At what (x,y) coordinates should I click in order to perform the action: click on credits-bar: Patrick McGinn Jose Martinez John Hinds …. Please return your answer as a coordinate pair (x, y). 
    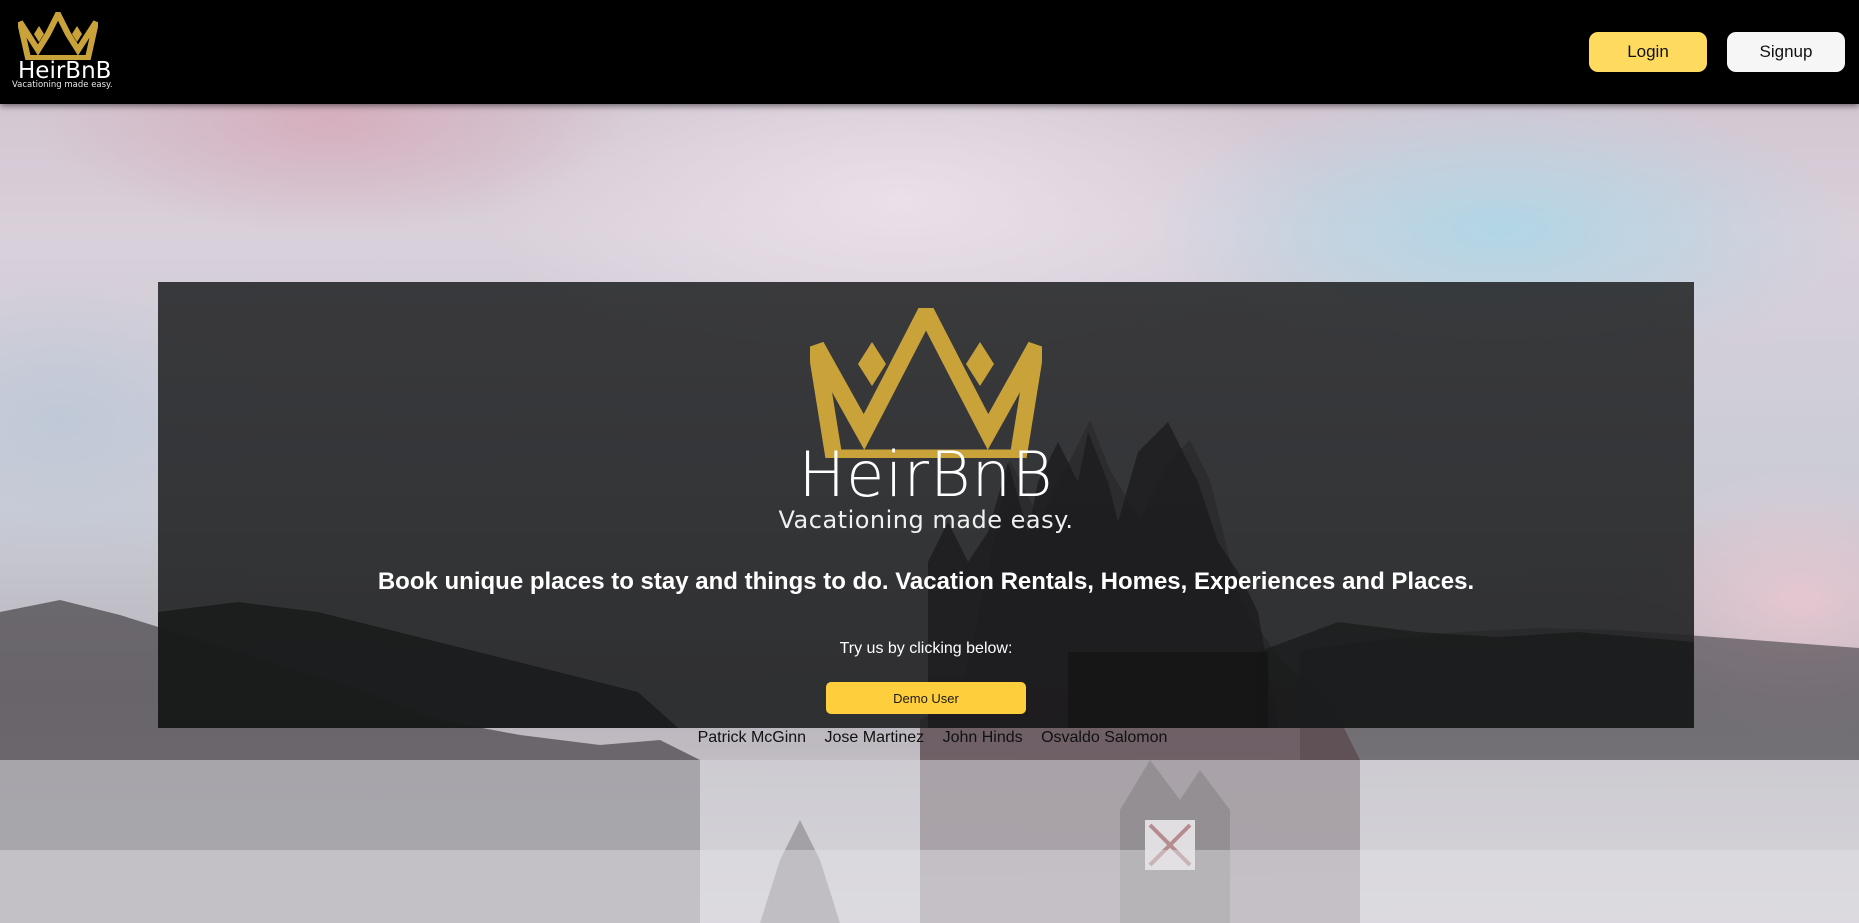
    Looking at the image, I should click on (929, 738).